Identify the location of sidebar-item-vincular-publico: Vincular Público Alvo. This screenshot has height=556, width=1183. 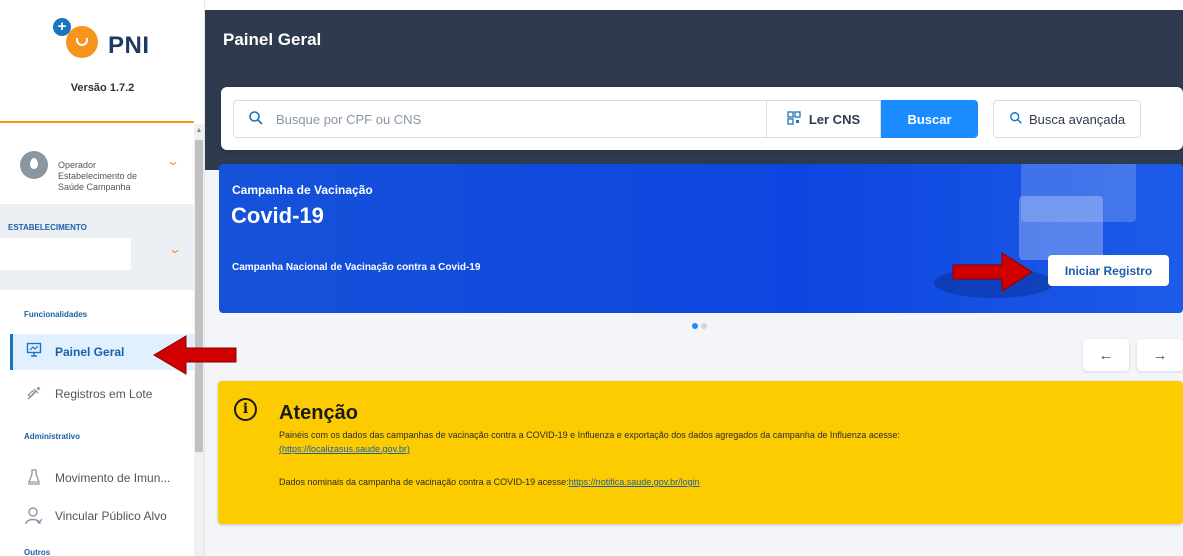
(102, 516).